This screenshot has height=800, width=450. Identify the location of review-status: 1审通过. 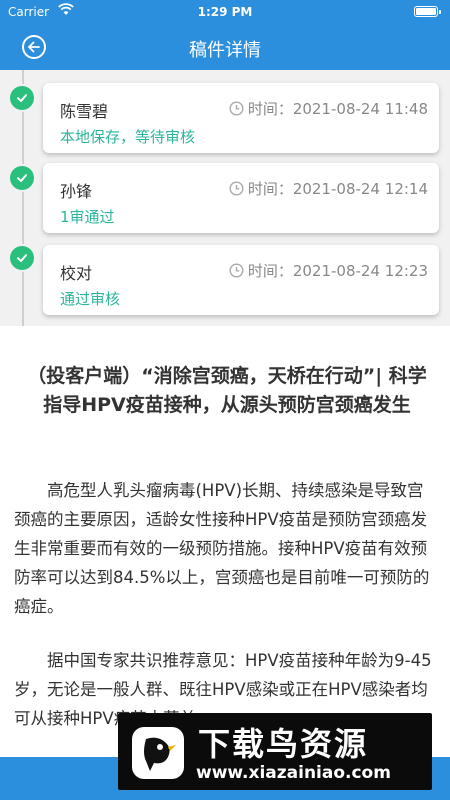
(87, 217).